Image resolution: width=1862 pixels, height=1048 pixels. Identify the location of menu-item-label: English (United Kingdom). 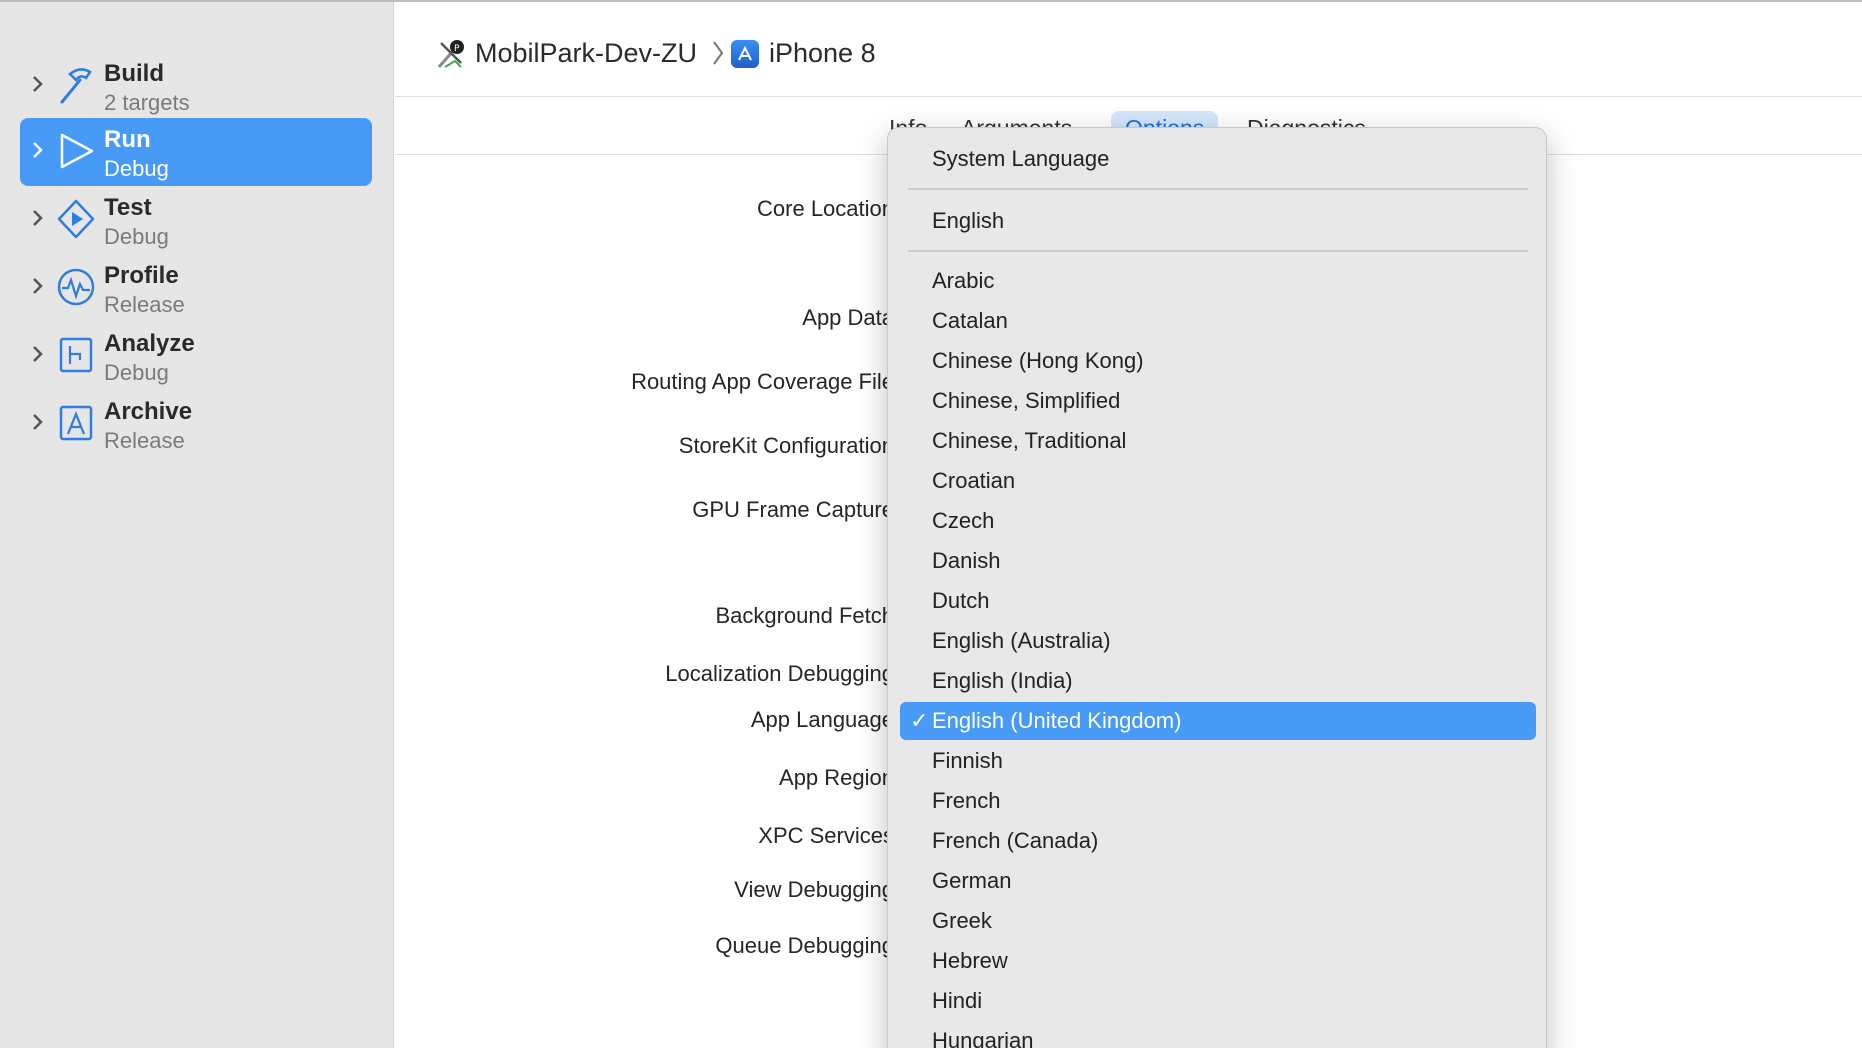
(1057, 720).